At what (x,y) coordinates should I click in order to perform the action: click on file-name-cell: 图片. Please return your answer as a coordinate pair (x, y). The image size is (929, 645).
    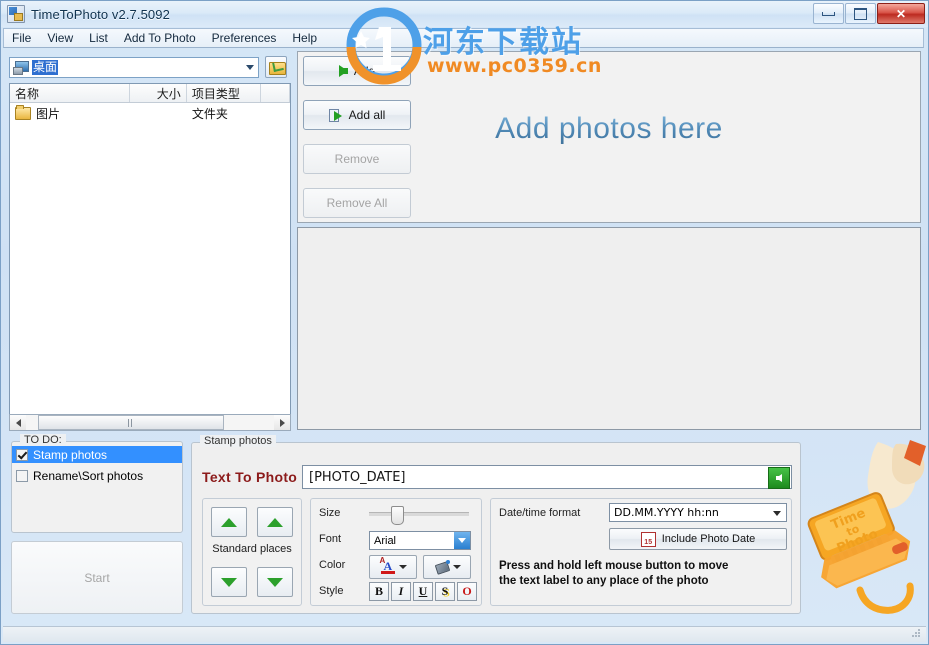
    Looking at the image, I should click on (70, 113).